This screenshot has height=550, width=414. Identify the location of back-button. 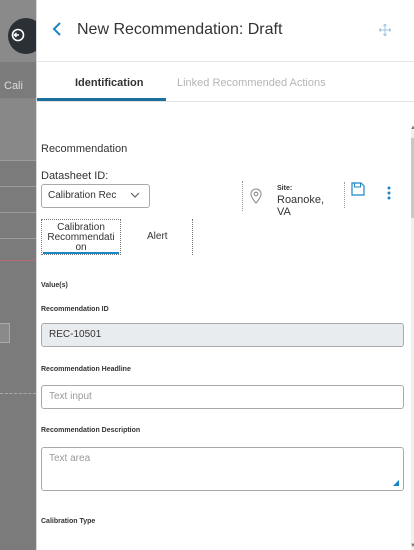
(60, 31).